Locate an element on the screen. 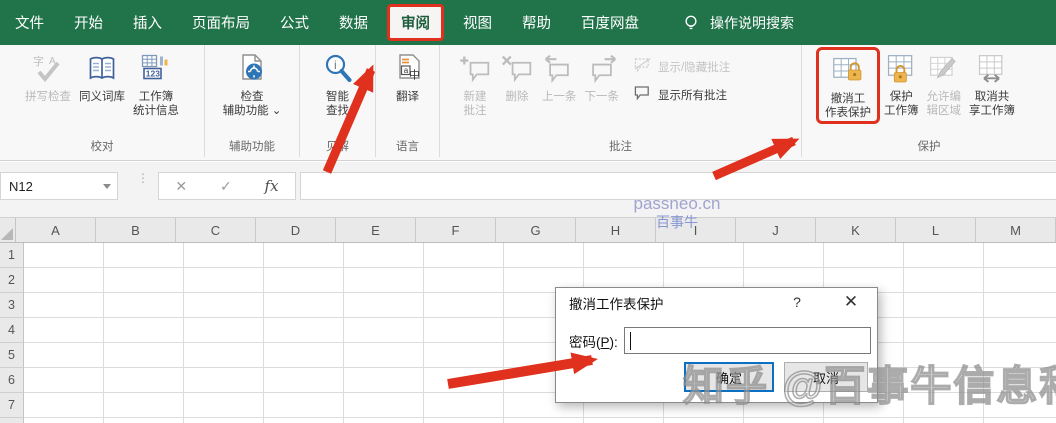  check-accessibility-button: 检查 辅助功能 ⌄ is located at coordinates (252, 83).